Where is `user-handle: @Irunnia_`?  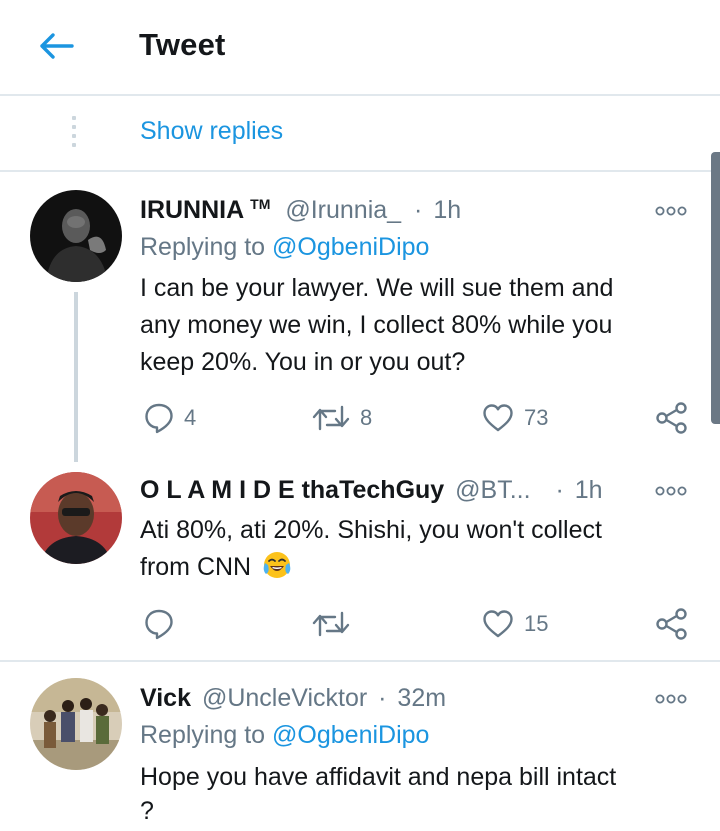
user-handle: @Irunnia_ is located at coordinates (343, 210).